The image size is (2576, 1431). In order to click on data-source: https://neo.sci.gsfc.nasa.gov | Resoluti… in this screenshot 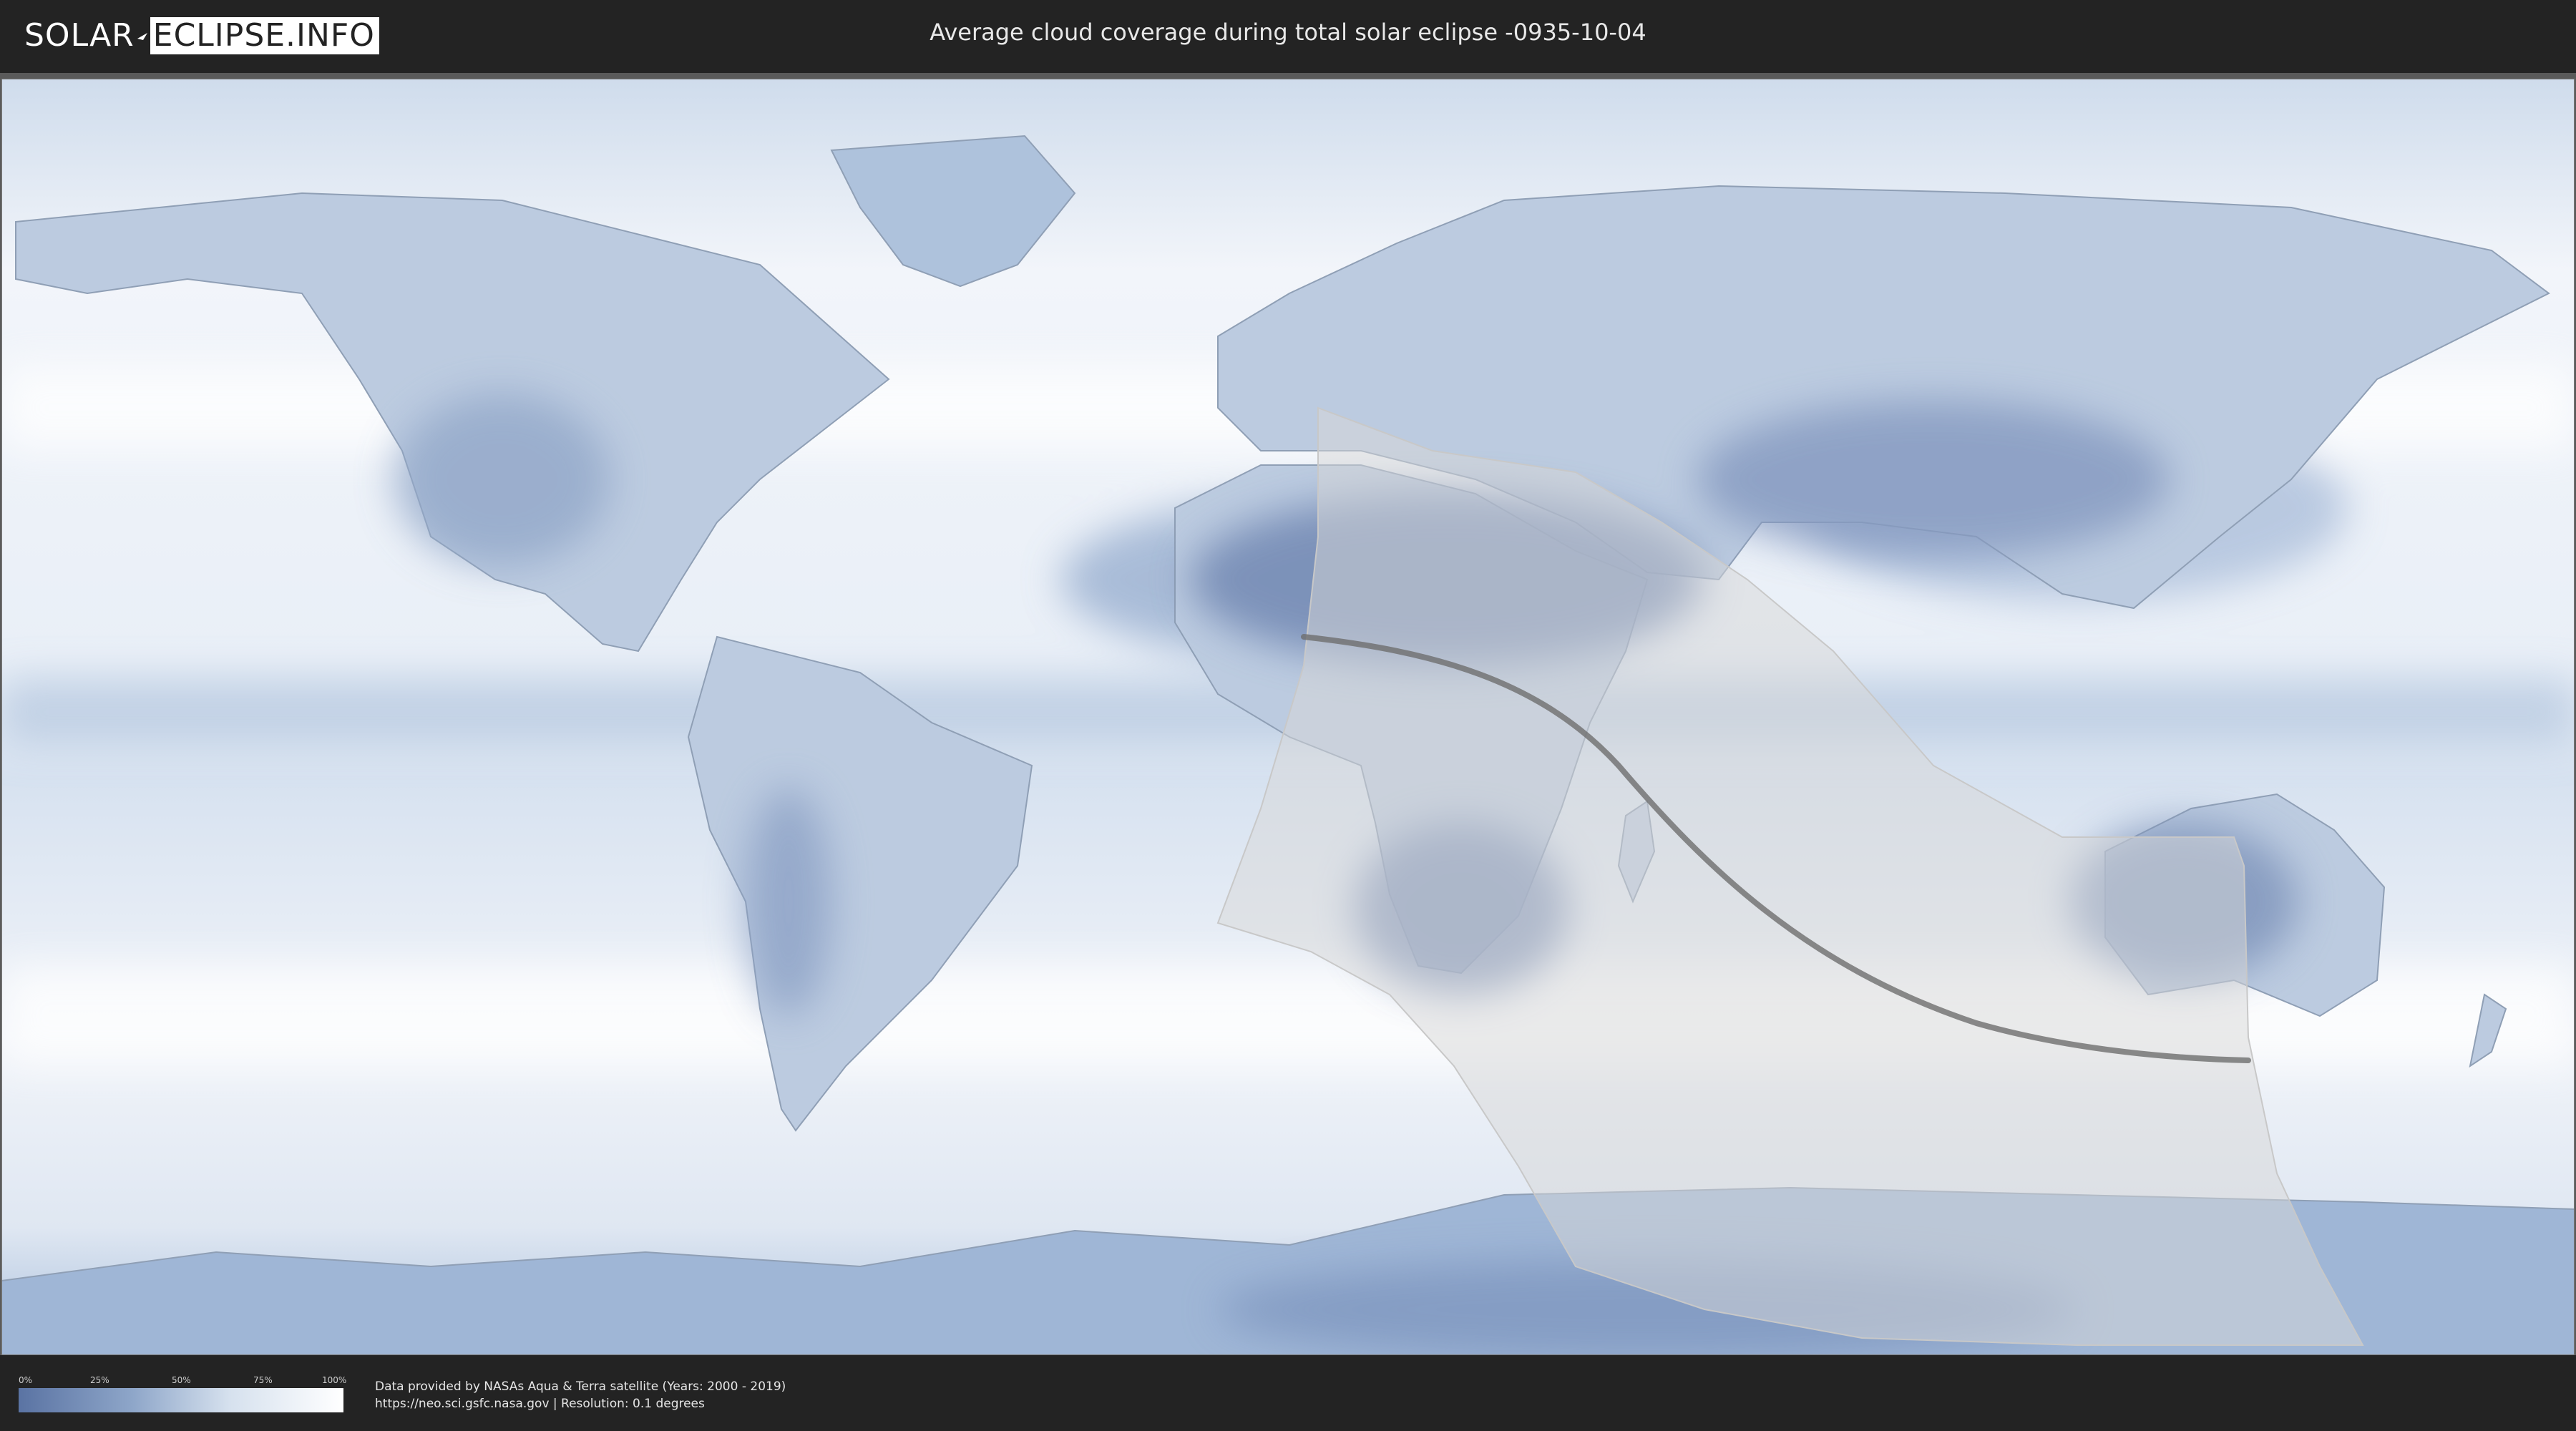, I will do `click(540, 1404)`.